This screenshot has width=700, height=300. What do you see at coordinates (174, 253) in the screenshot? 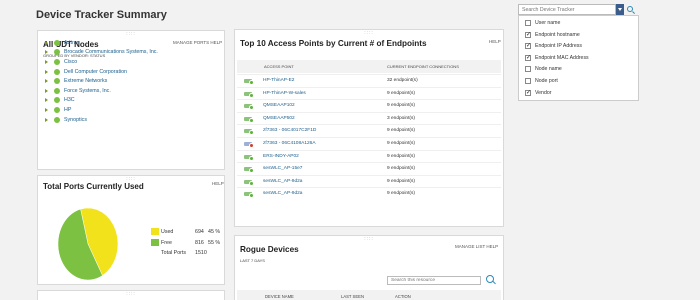
I see `total-ports-label: Total Ports` at bounding box center [174, 253].